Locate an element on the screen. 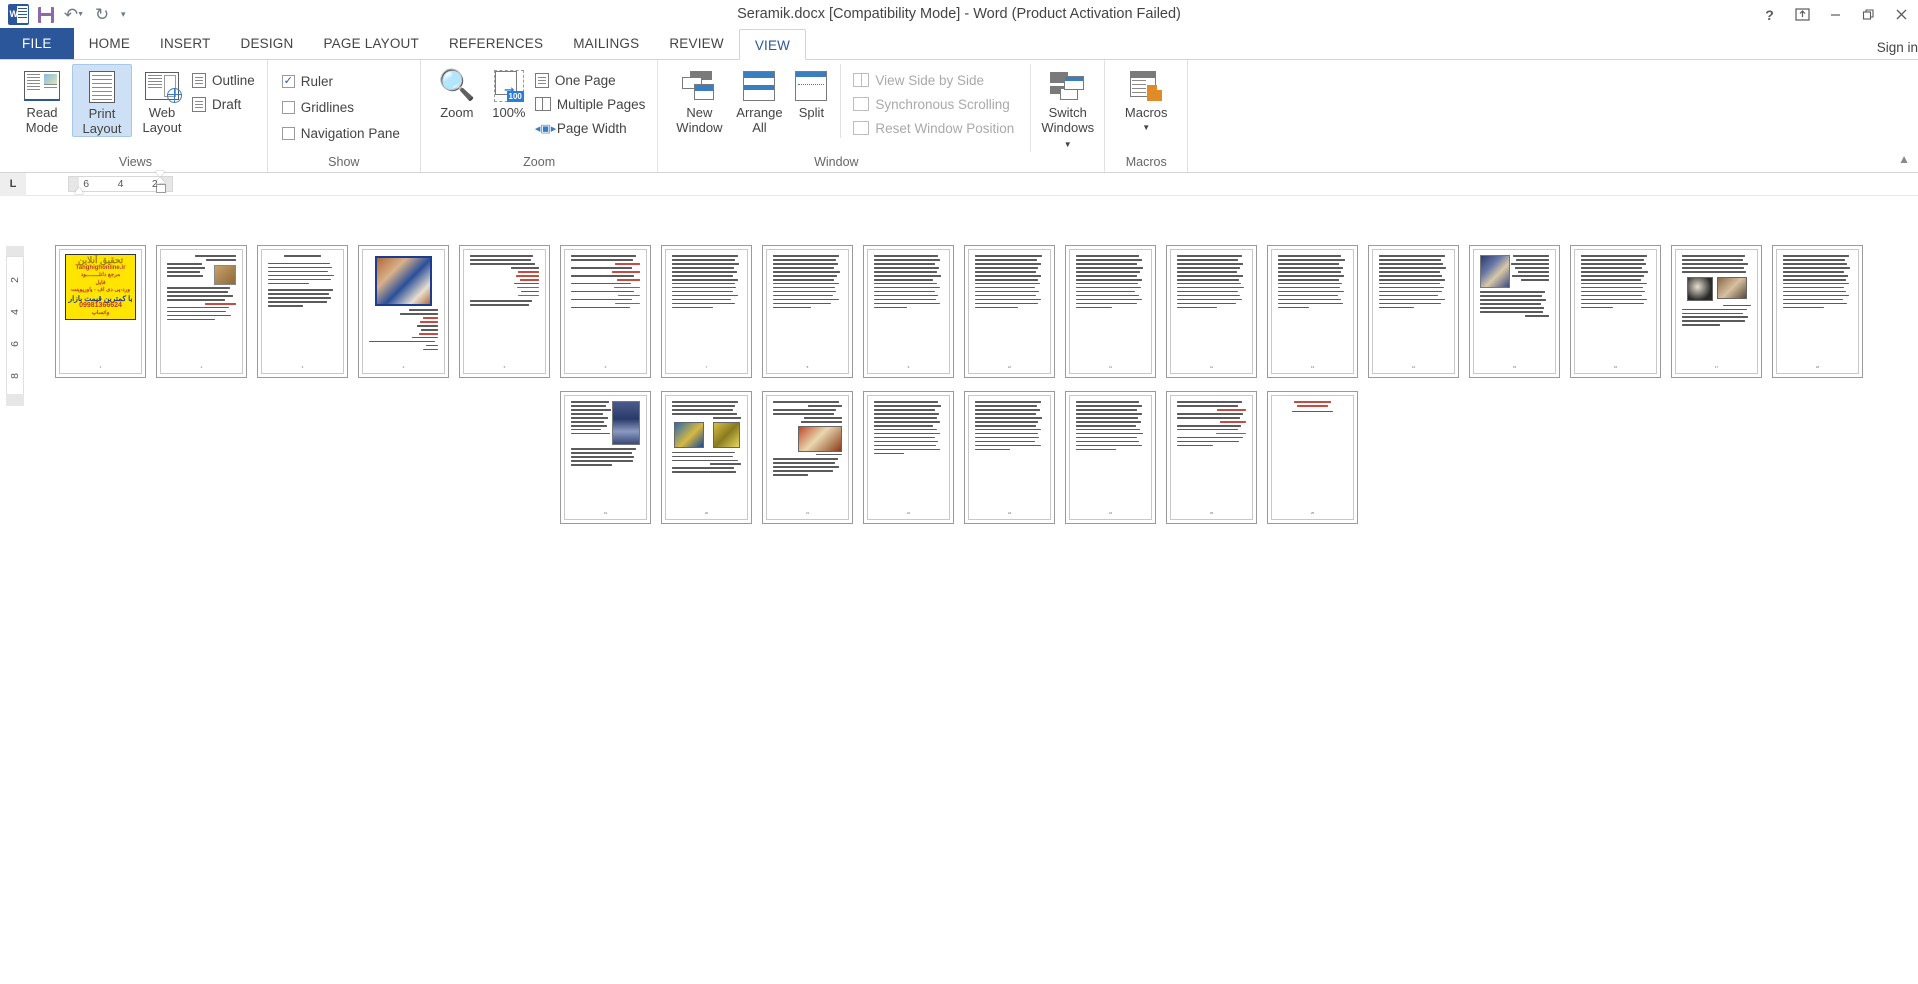 This screenshot has width=1918, height=984. read-mode-label-2: Mode is located at coordinates (42, 127).